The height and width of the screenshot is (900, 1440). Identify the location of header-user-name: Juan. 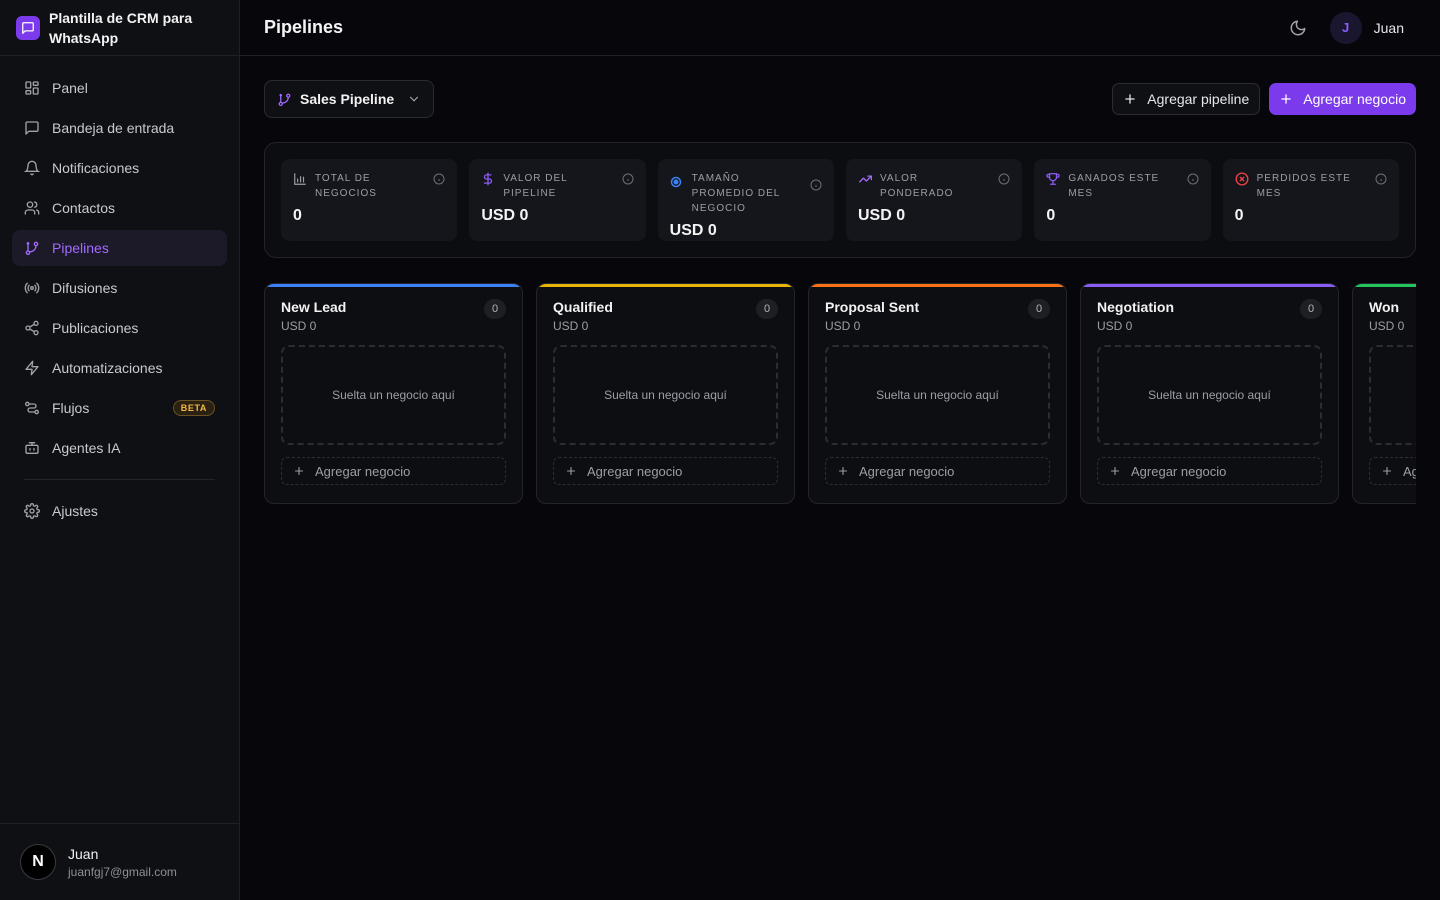
(1389, 28).